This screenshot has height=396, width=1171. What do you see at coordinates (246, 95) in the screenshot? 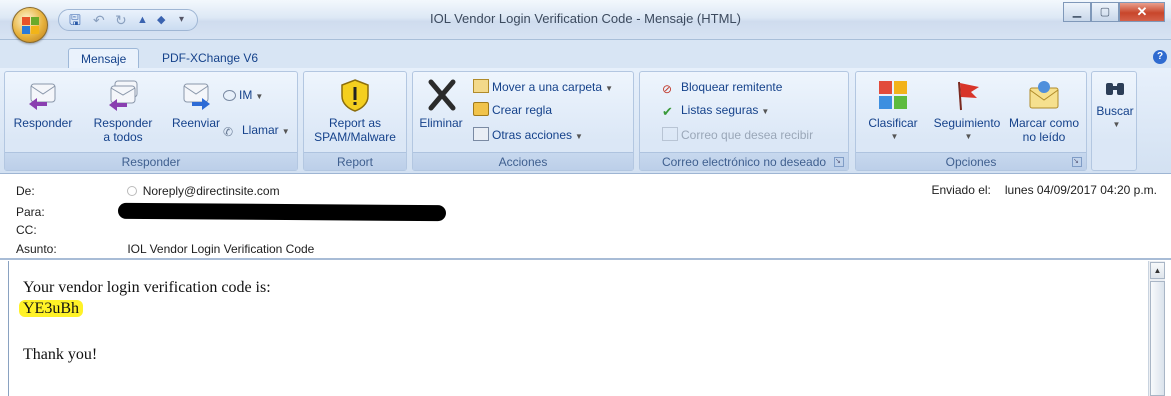
I see `im-label: IM` at bounding box center [246, 95].